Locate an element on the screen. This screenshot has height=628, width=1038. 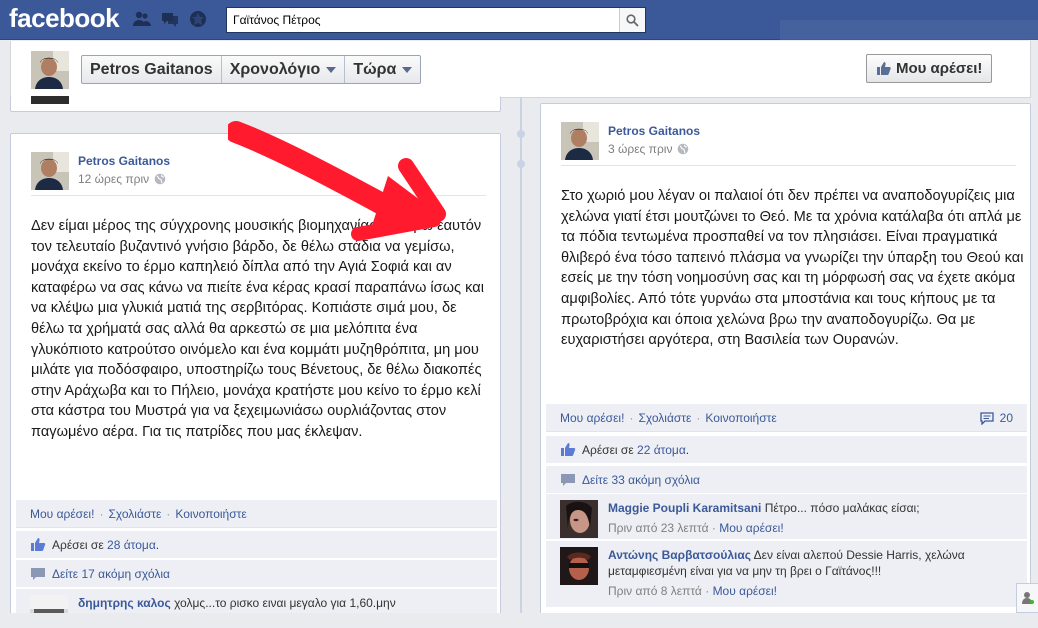
likes-people-link: 28 άτομα is located at coordinates (131, 545).